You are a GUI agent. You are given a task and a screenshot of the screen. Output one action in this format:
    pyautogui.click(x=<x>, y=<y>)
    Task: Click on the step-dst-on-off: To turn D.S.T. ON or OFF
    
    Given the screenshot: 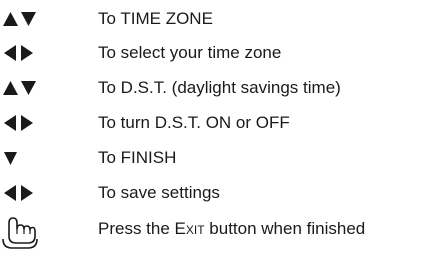 What is the action you would take?
    pyautogui.click(x=221, y=123)
    